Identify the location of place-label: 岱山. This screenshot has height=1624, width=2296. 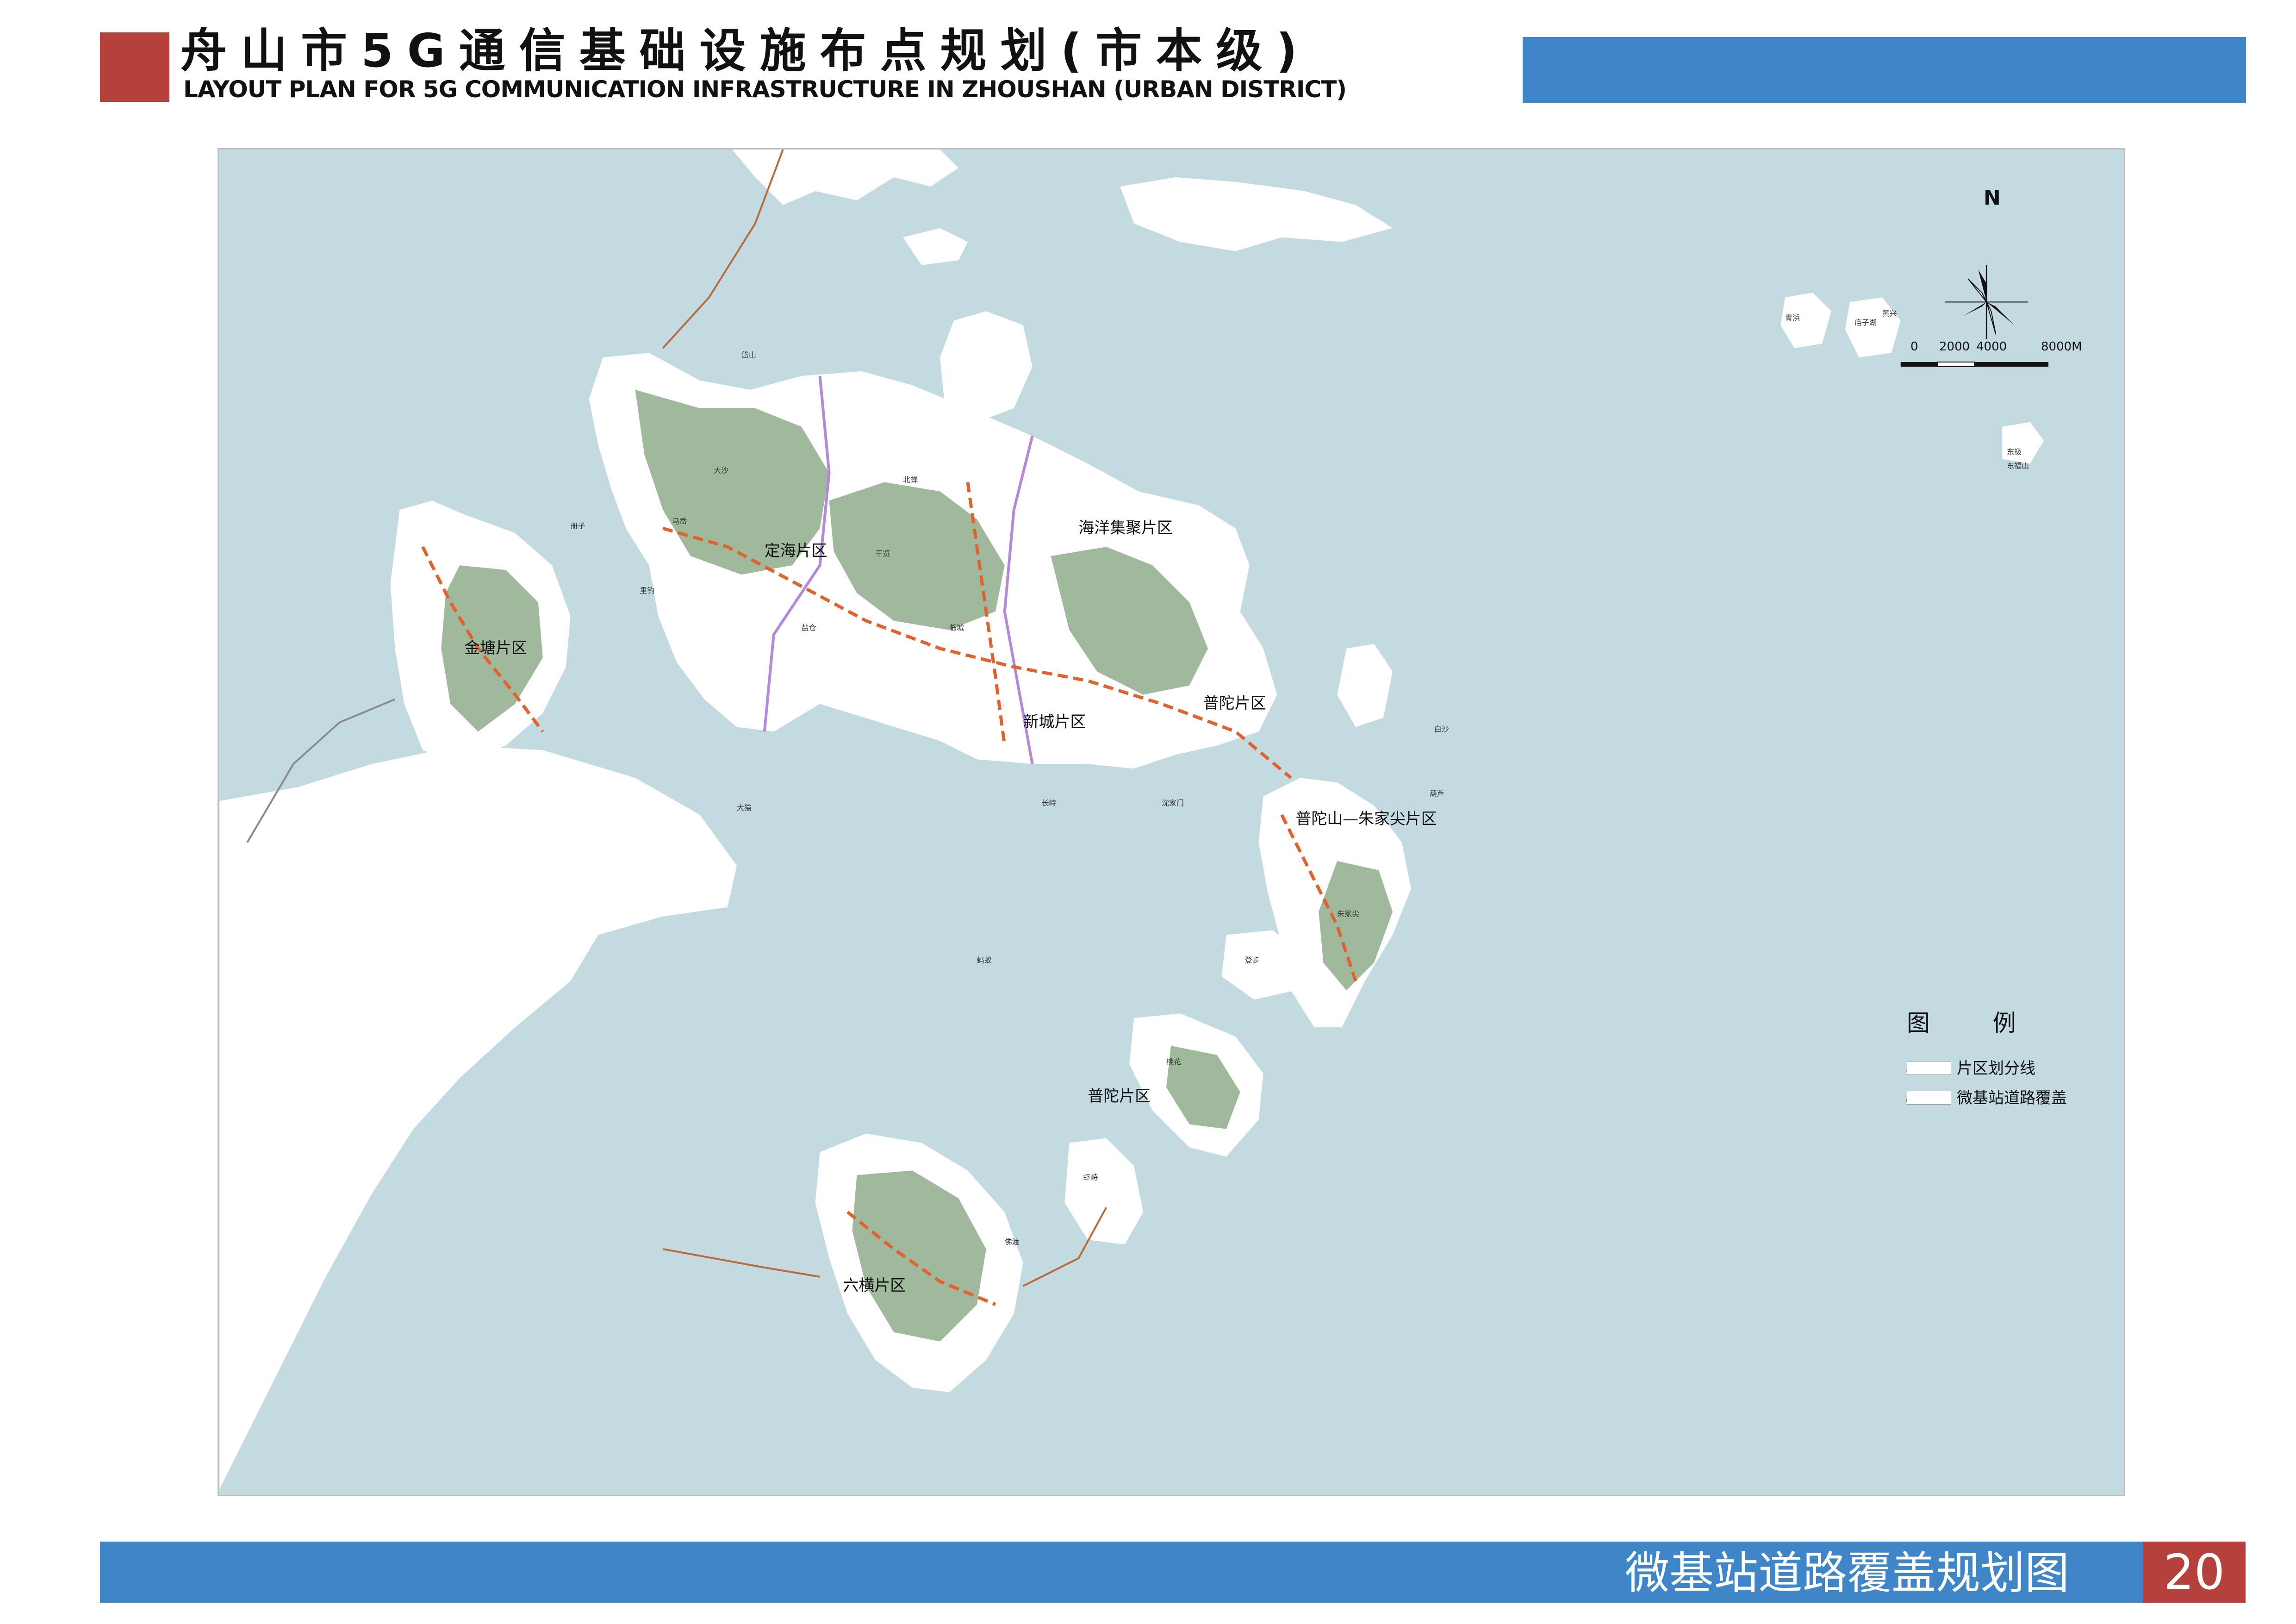
(748, 354).